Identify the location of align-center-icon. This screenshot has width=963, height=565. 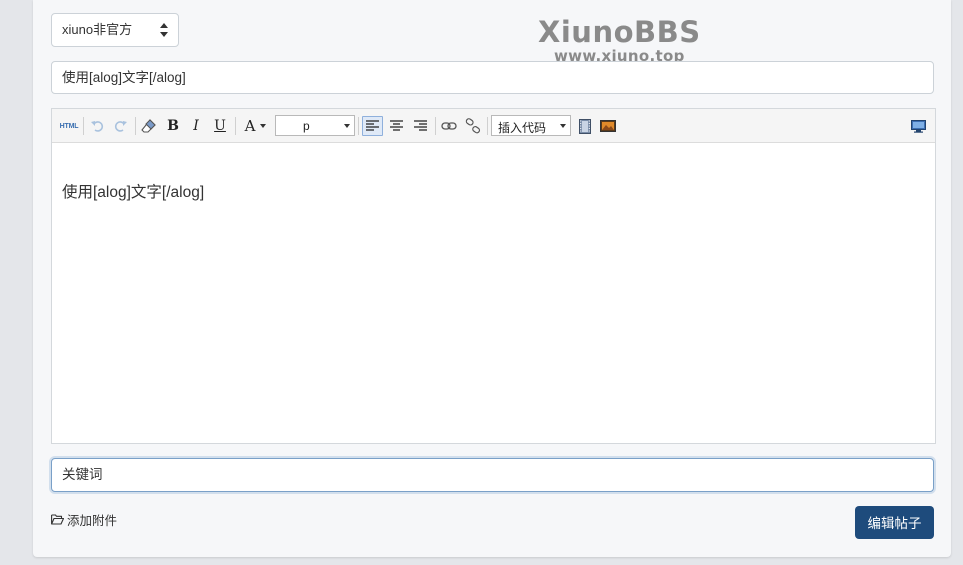
(396, 125).